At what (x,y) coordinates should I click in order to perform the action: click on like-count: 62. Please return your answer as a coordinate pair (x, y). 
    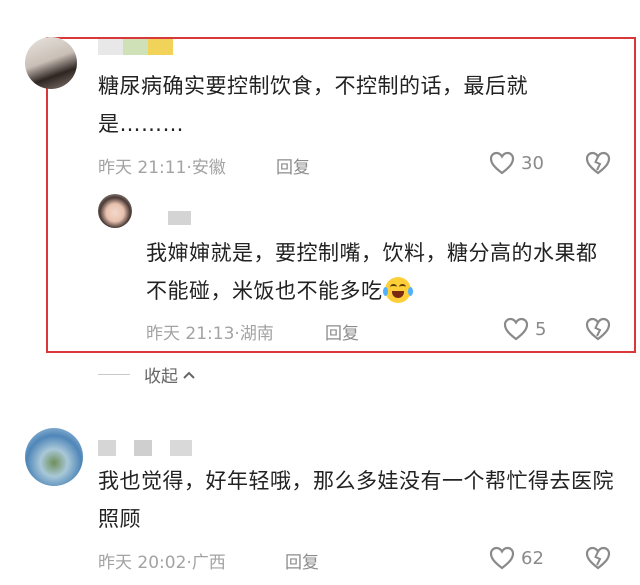
    Looking at the image, I should click on (532, 558).